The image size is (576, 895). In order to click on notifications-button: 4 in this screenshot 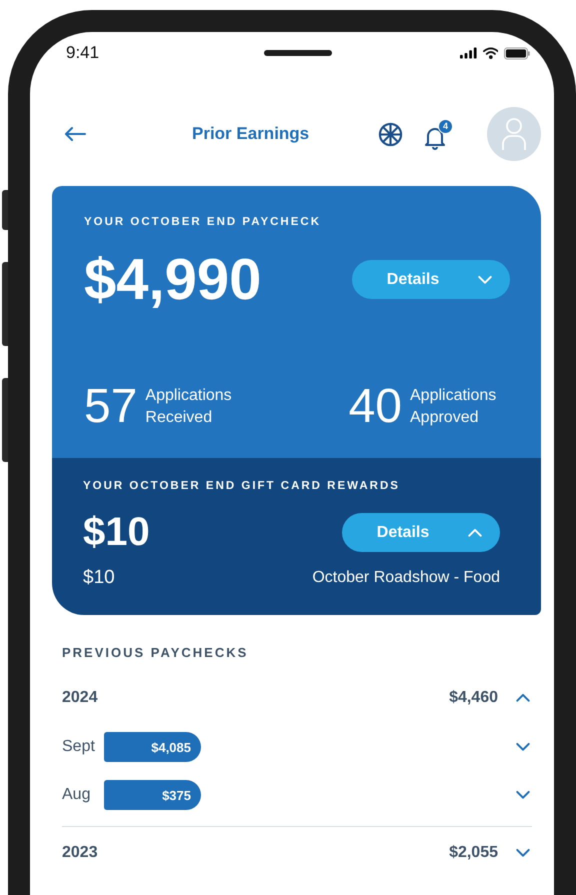, I will do `click(438, 134)`.